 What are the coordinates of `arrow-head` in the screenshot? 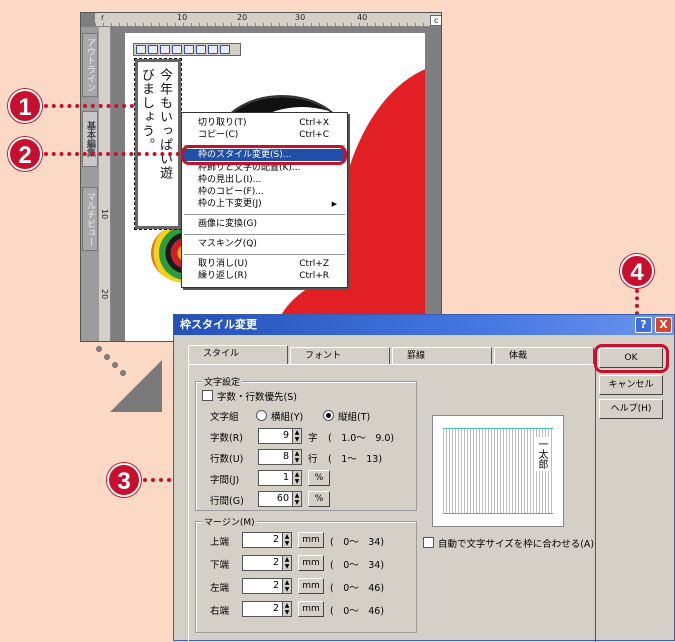 It's located at (136, 386).